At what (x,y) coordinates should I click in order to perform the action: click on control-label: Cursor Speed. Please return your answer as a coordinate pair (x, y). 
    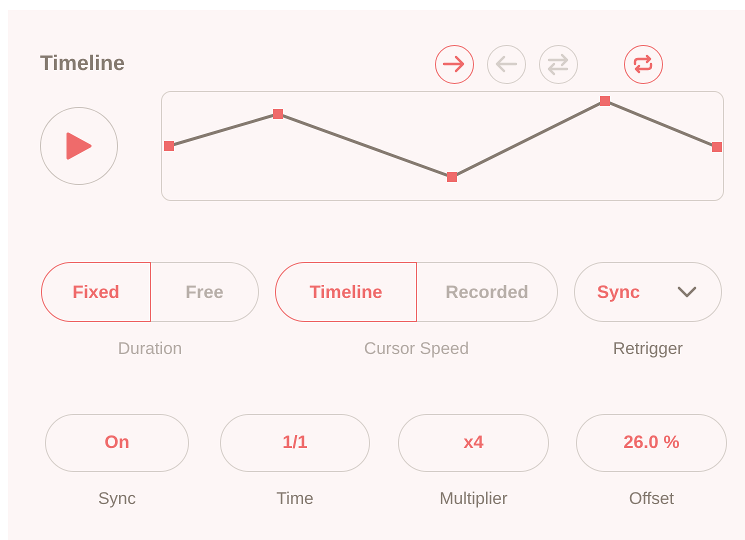
    Looking at the image, I should click on (416, 349).